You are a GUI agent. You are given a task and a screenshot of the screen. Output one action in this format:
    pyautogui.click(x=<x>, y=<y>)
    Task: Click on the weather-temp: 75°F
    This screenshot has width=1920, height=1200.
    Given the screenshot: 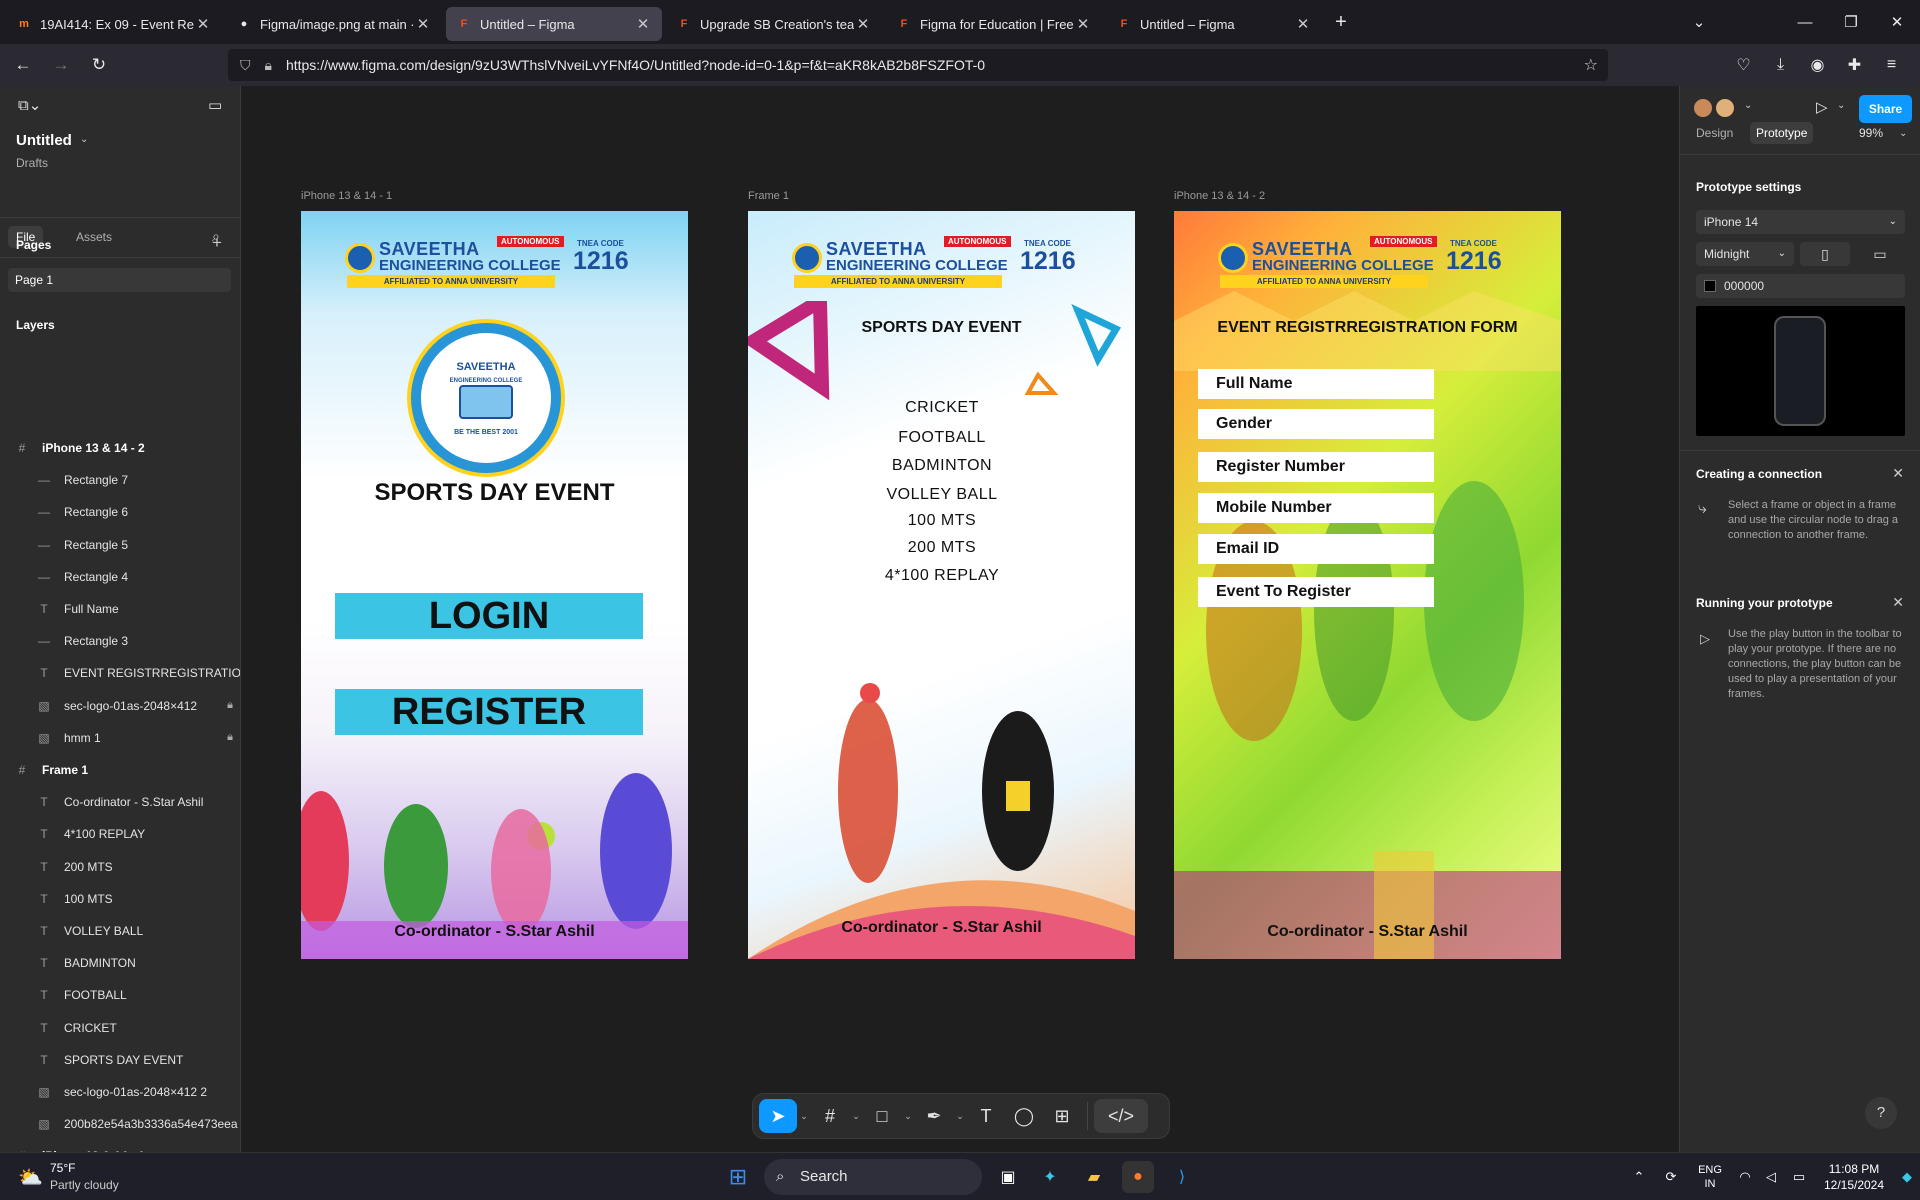 What is the action you would take?
    pyautogui.click(x=62, y=1168)
    